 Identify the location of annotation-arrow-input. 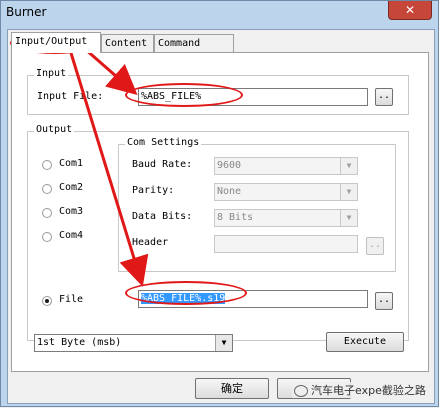
(111, 71).